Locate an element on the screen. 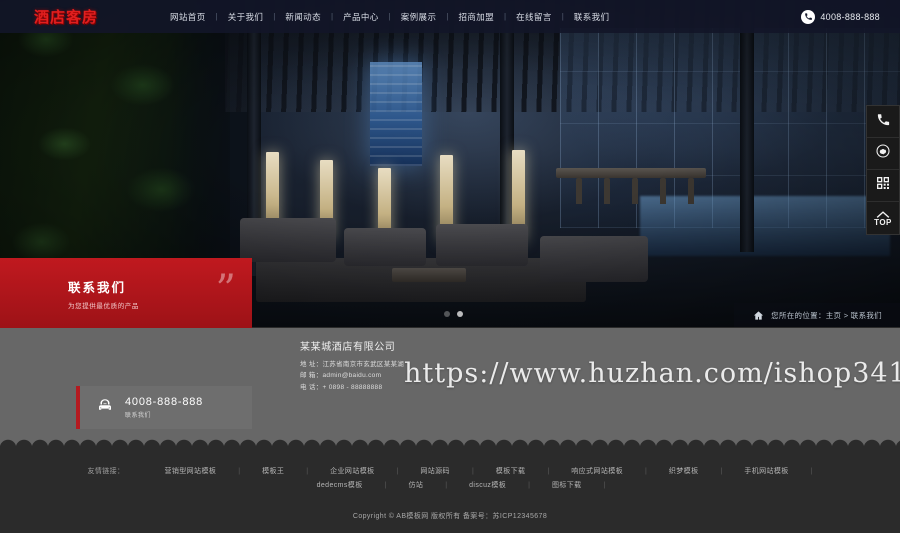  qrcode-icon is located at coordinates (883, 185).